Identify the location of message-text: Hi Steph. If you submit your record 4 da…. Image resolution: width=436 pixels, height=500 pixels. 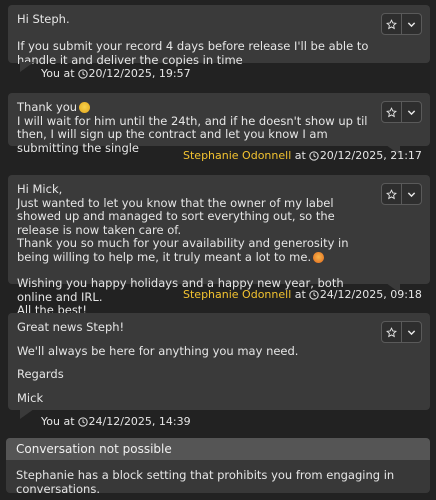
(193, 39).